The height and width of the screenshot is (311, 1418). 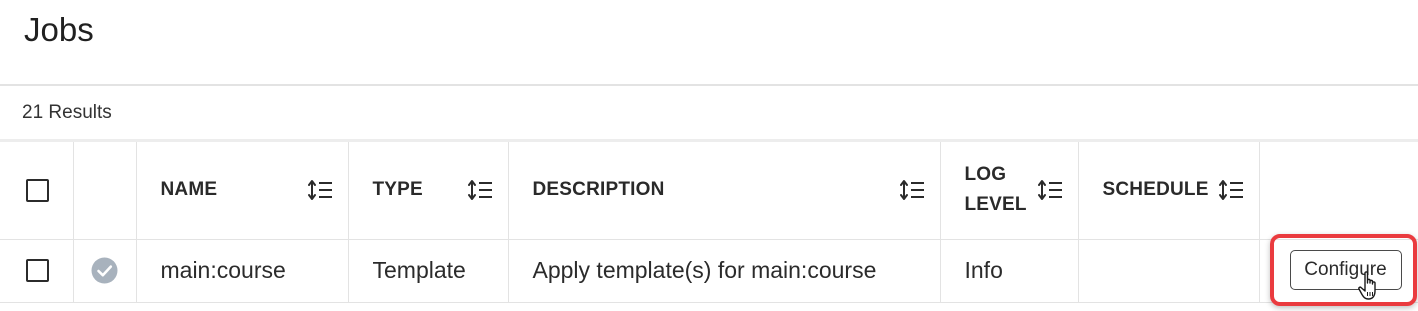 What do you see at coordinates (427, 191) in the screenshot?
I see `type-header: TYPE` at bounding box center [427, 191].